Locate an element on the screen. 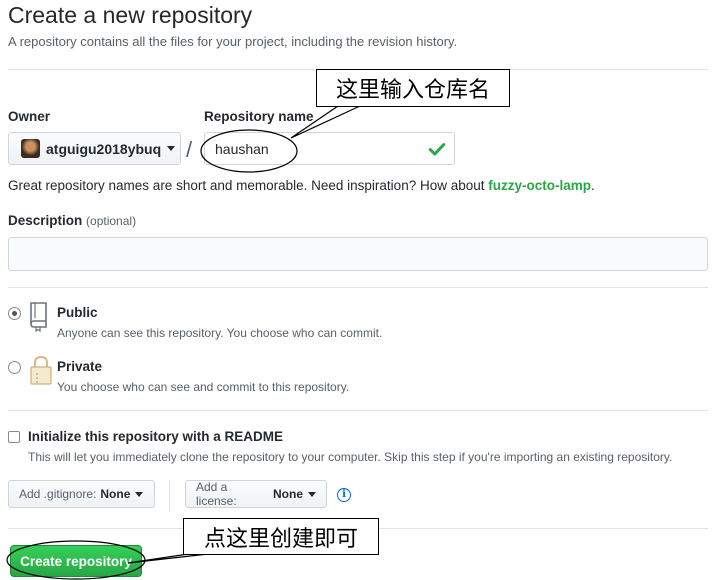  lock-icon is located at coordinates (41, 370).